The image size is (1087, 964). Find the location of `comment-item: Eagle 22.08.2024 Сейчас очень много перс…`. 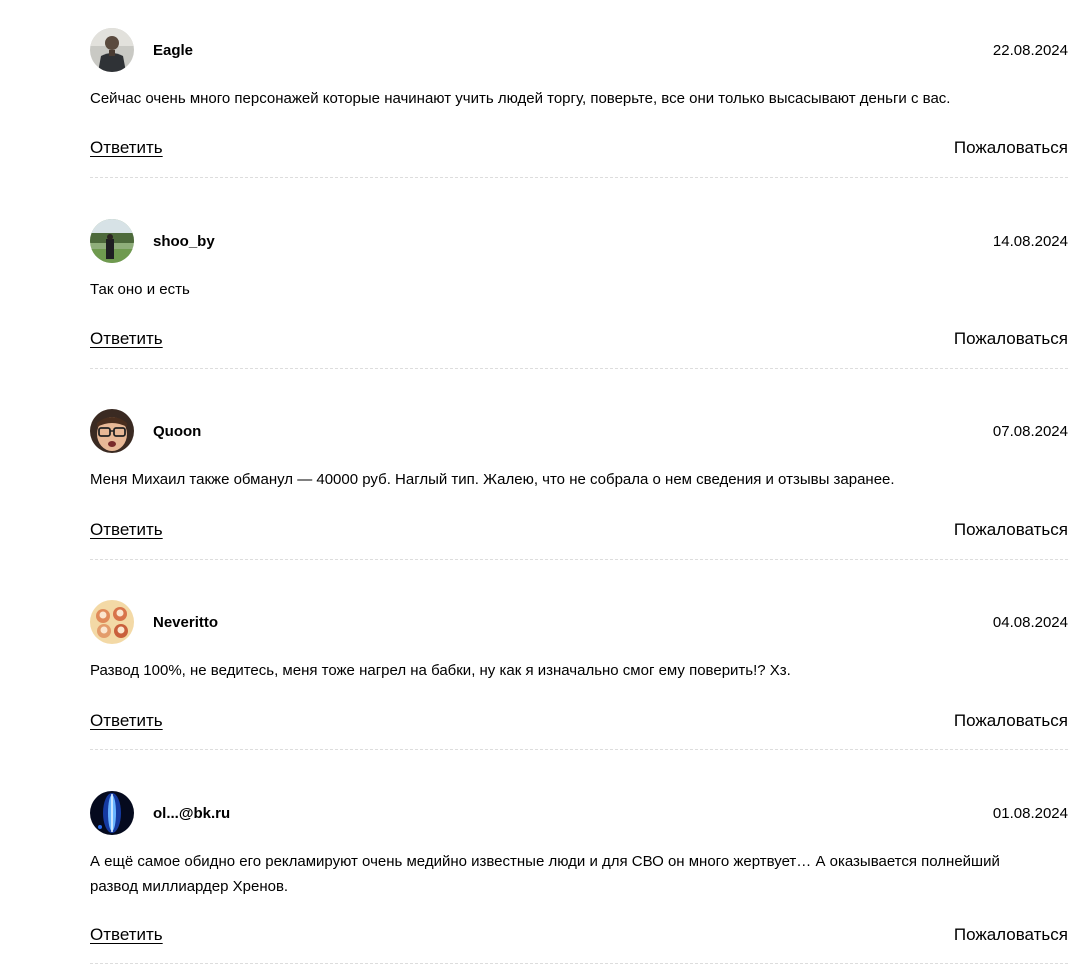

comment-item: Eagle 22.08.2024 Сейчас очень много перс… is located at coordinates (579, 103).